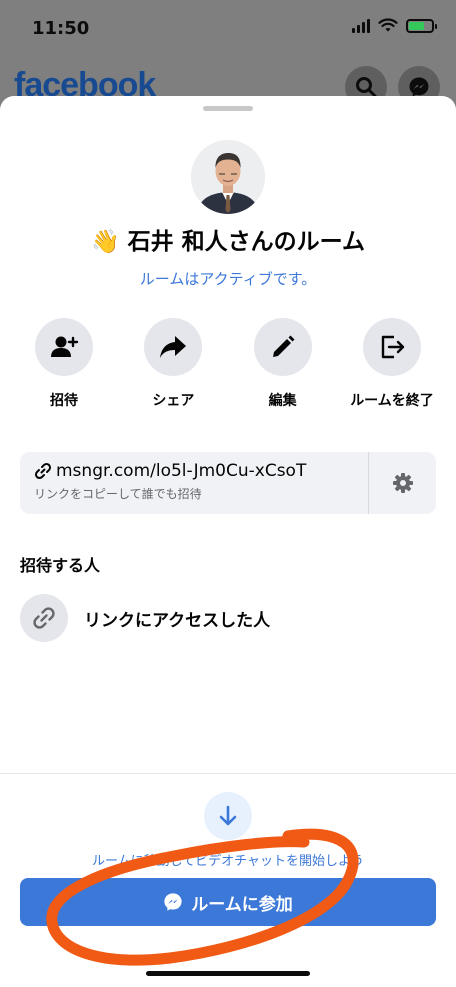 The image size is (456, 987). Describe the element at coordinates (366, 87) in the screenshot. I see `search-icon` at that location.